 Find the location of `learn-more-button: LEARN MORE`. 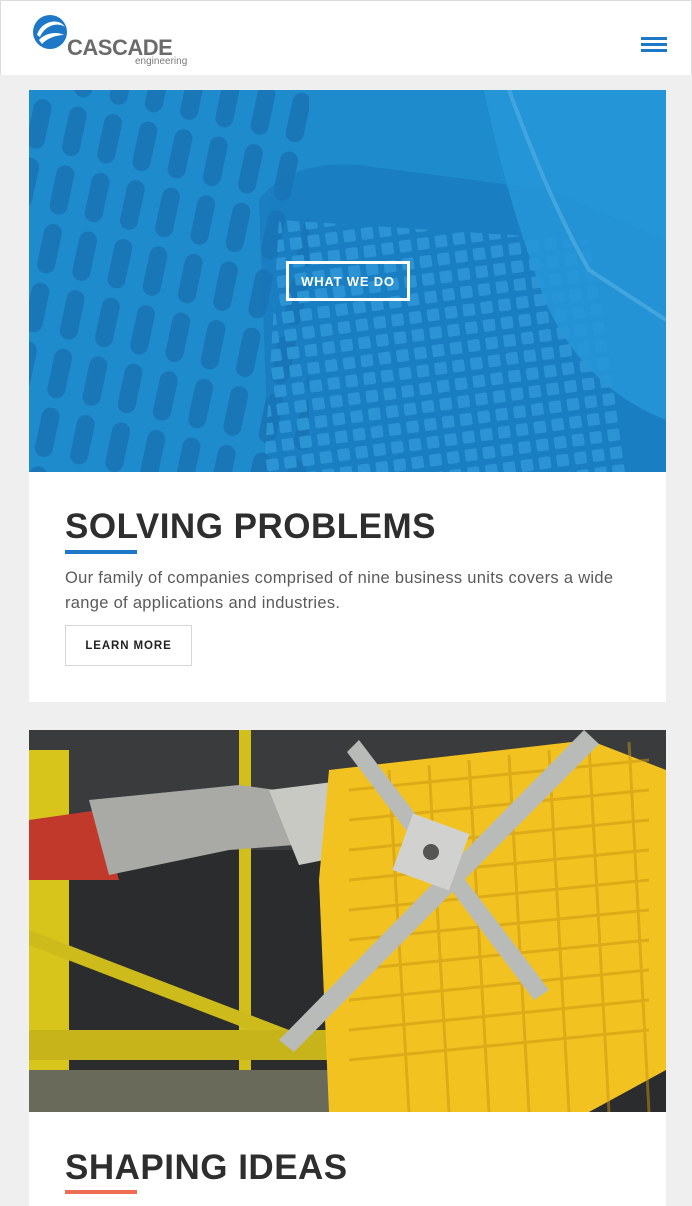

learn-more-button: LEARN MORE is located at coordinates (128, 645).